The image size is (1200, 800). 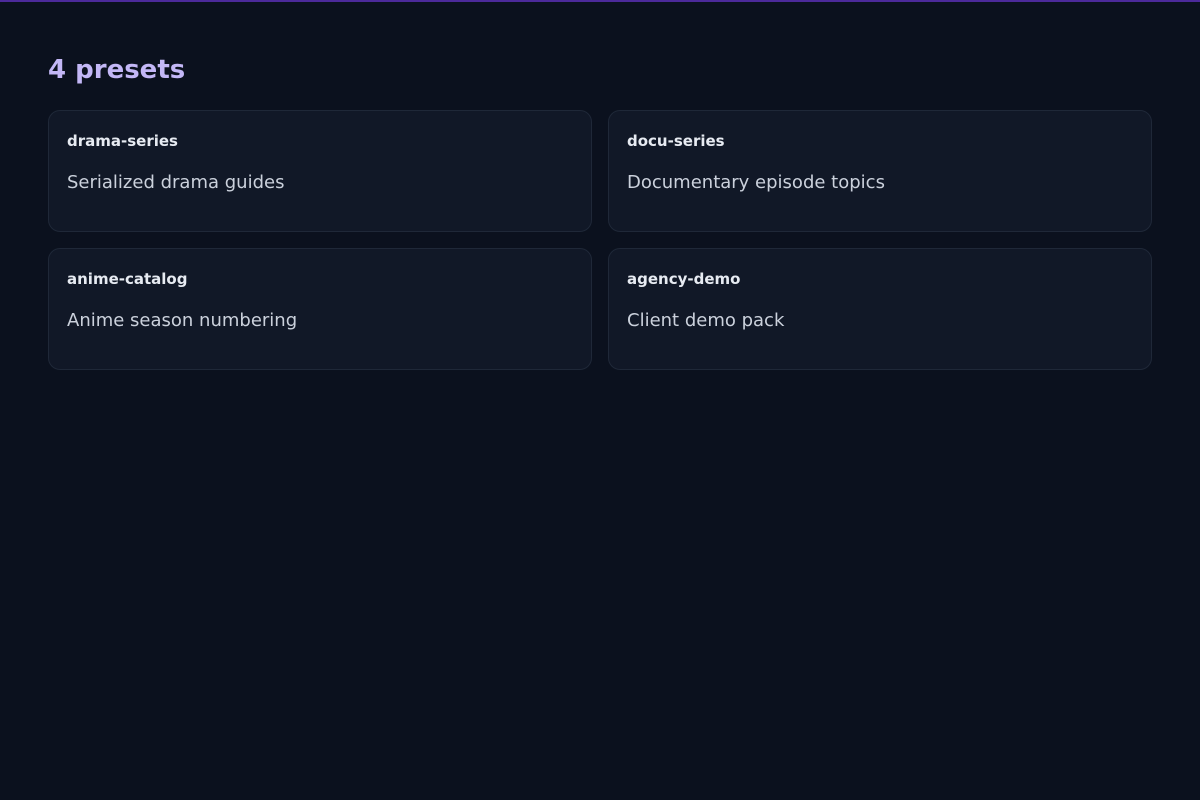 What do you see at coordinates (182, 320) in the screenshot?
I see `preset-description: Anime season numbering` at bounding box center [182, 320].